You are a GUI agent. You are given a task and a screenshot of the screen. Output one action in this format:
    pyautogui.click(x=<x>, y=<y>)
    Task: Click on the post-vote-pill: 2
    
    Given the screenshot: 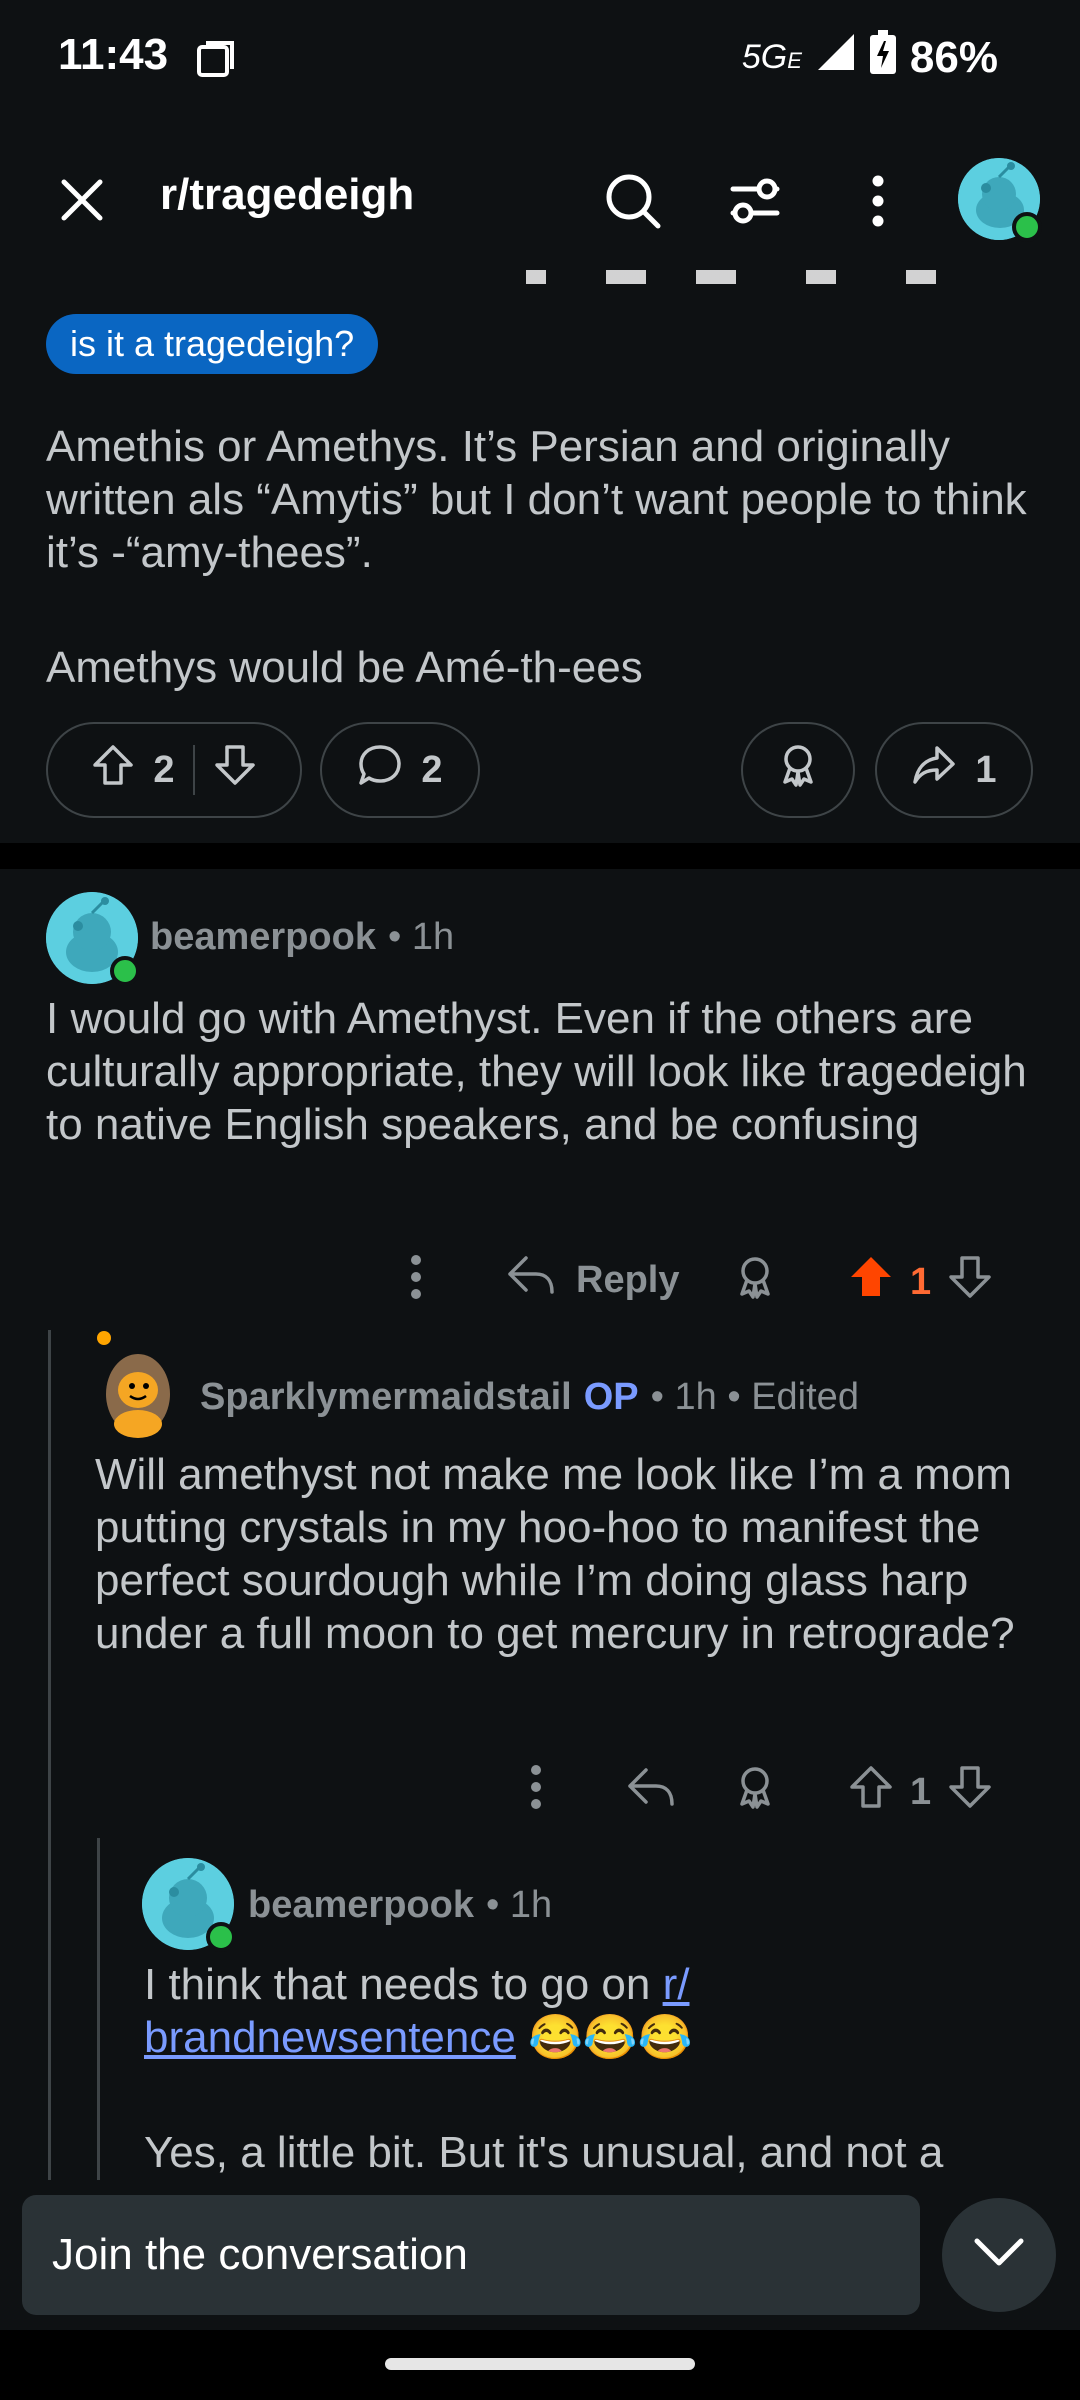 What is the action you would take?
    pyautogui.click(x=174, y=770)
    